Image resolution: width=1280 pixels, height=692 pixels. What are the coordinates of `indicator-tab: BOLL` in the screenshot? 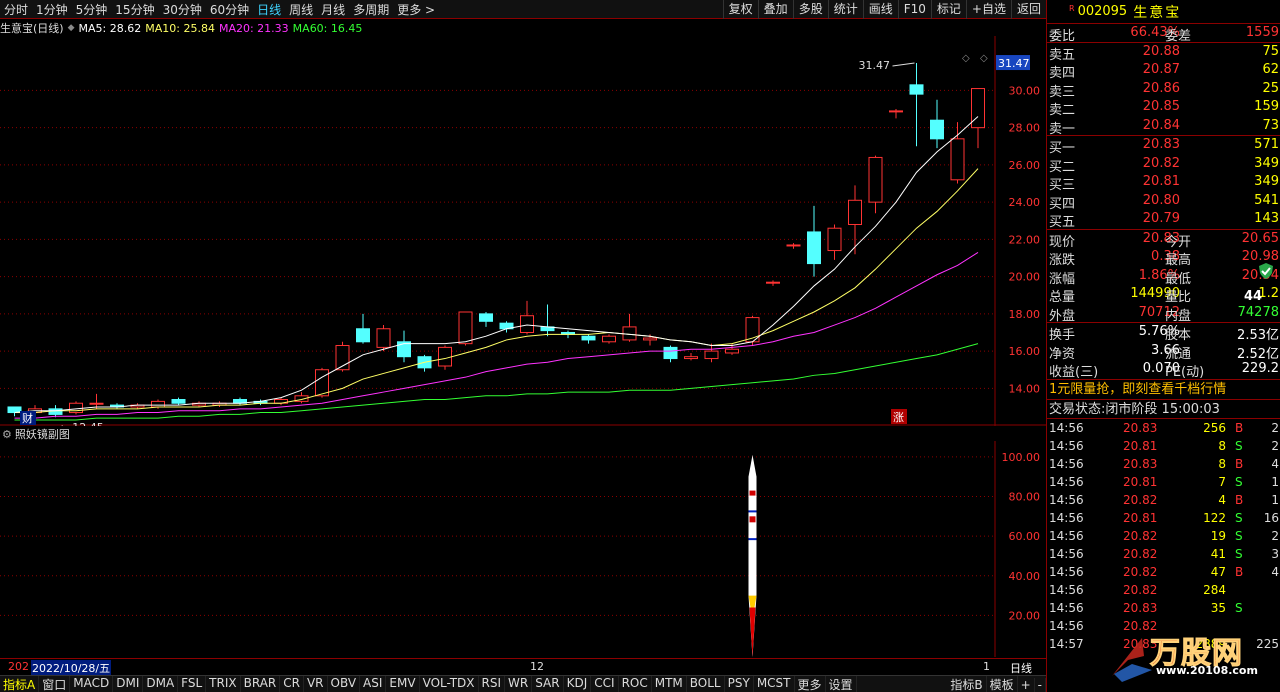 It's located at (706, 683).